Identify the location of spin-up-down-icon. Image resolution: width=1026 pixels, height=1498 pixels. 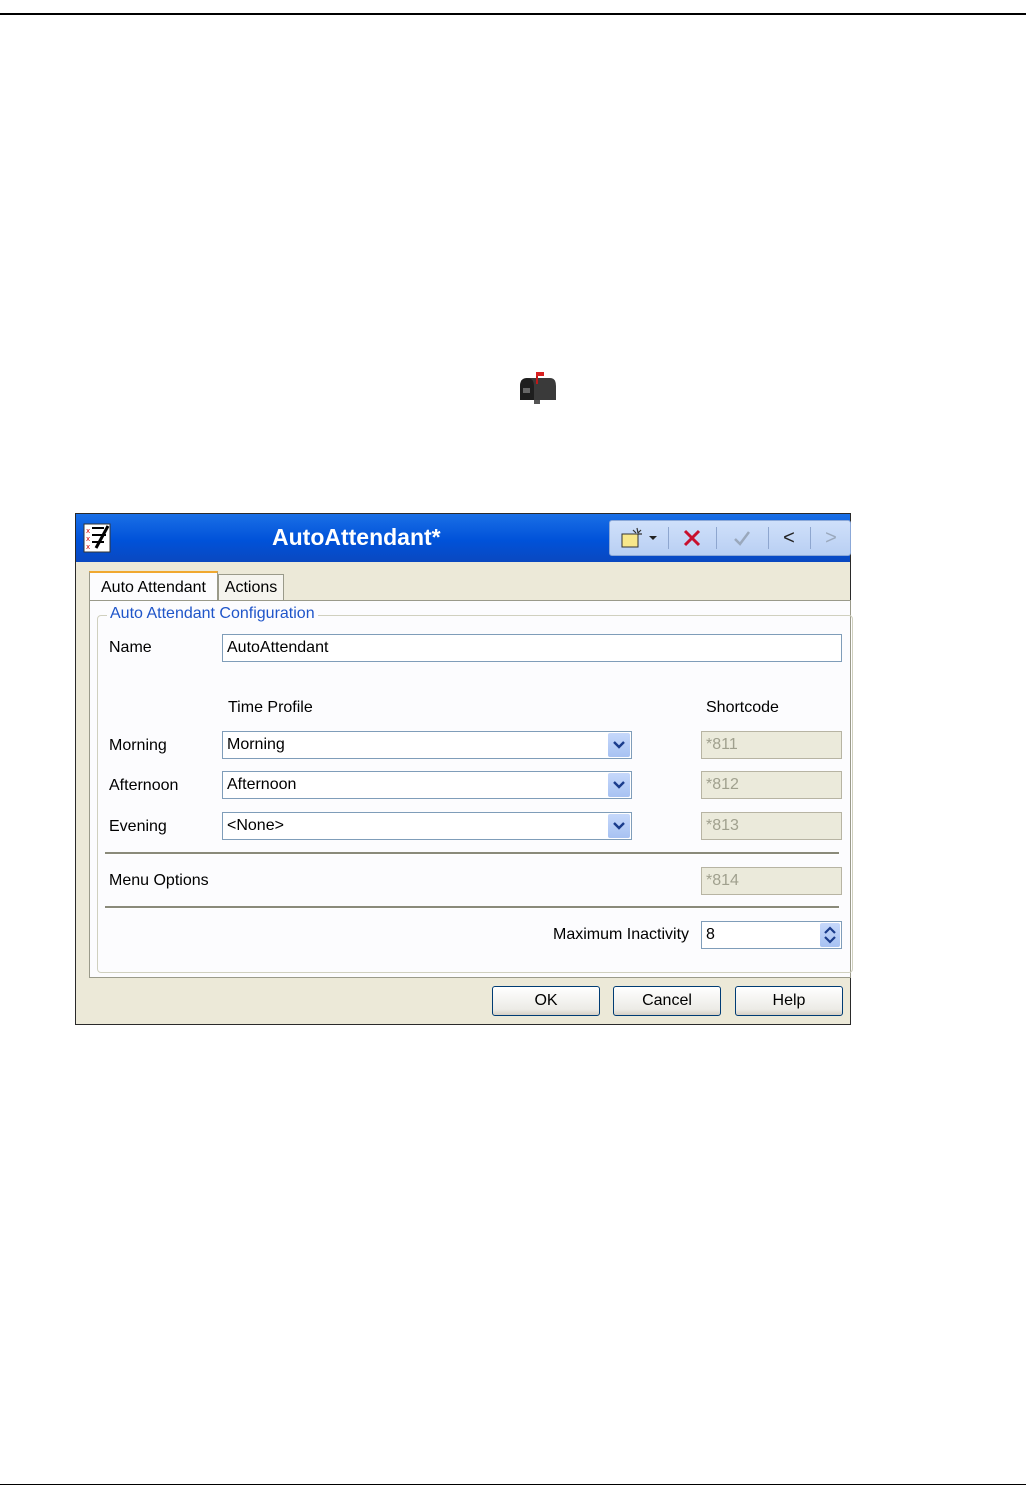
(830, 935).